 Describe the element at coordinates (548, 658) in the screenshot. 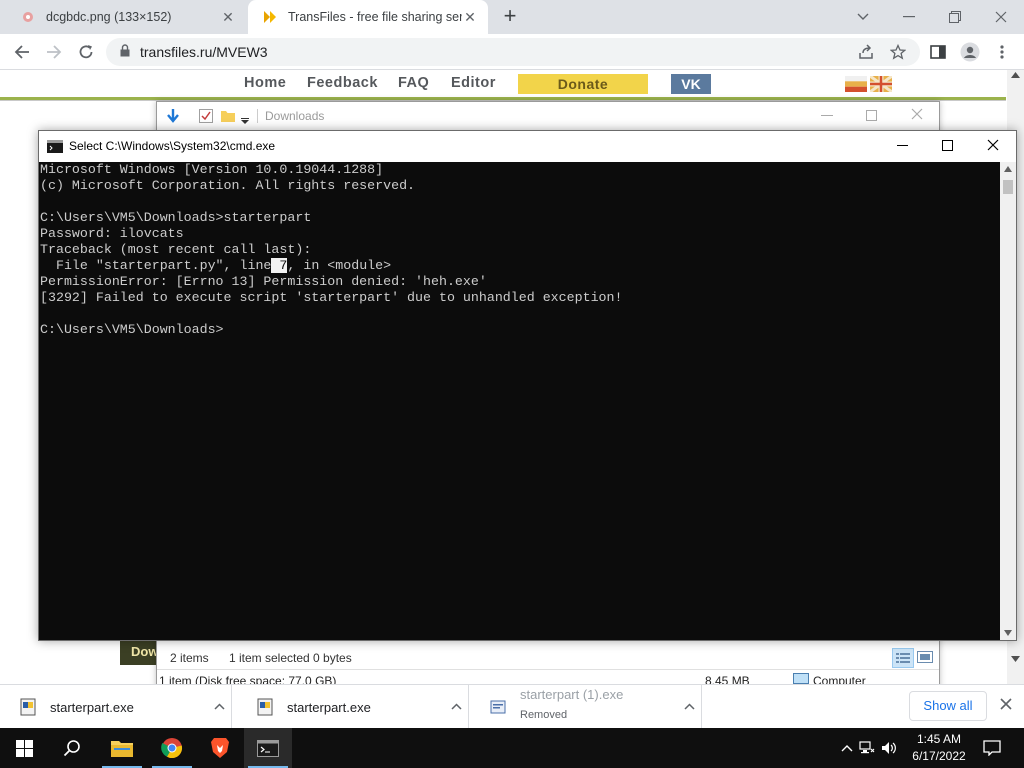

I see `explorer-status-bar: 2 items 1 item selected 0 bytes` at that location.